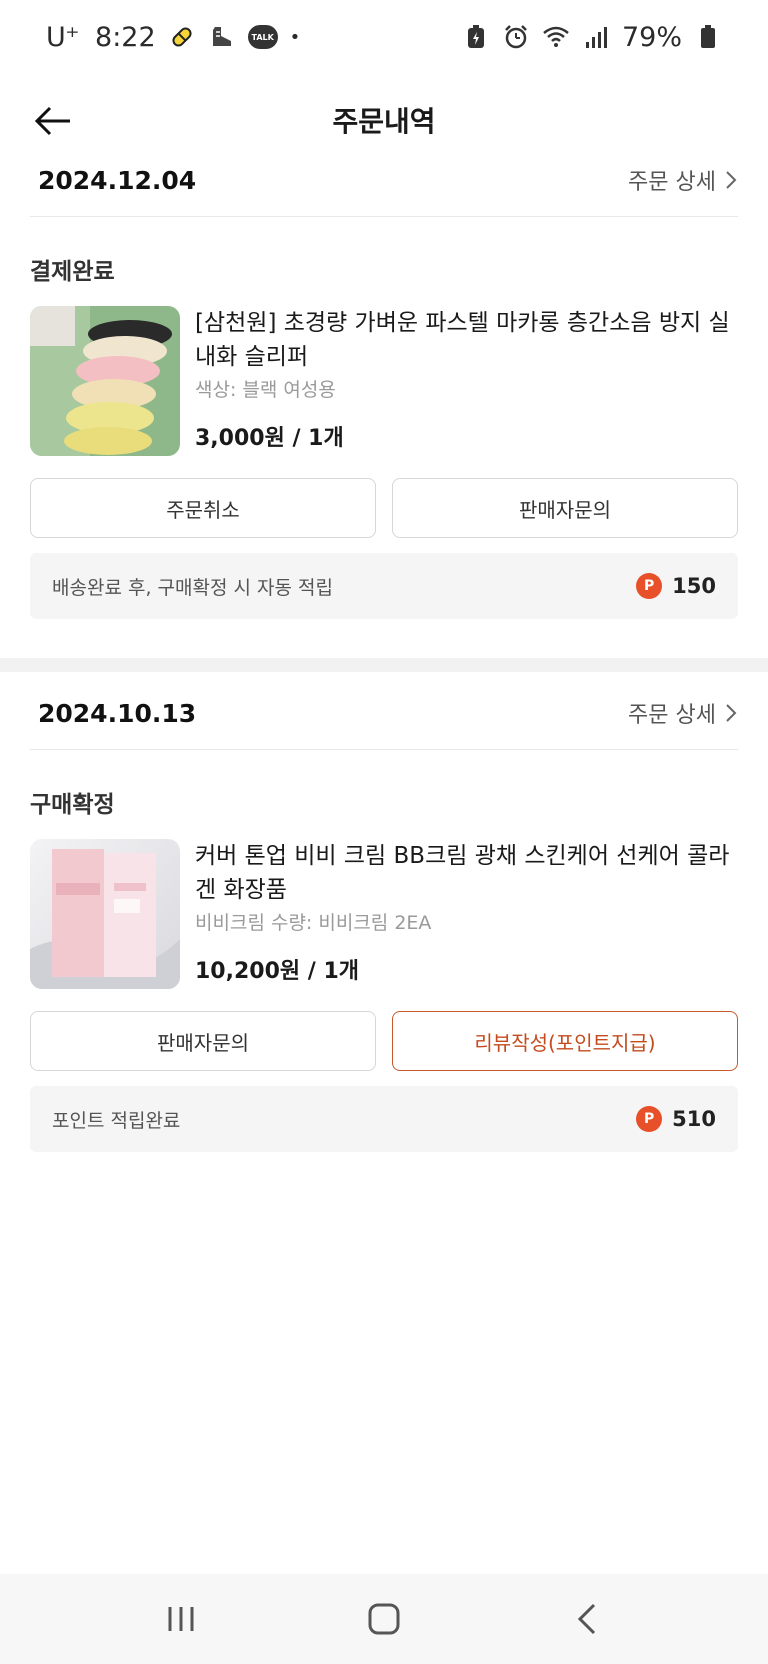 This screenshot has width=768, height=1664. Describe the element at coordinates (694, 1119) in the screenshot. I see `points-value: 510` at that location.